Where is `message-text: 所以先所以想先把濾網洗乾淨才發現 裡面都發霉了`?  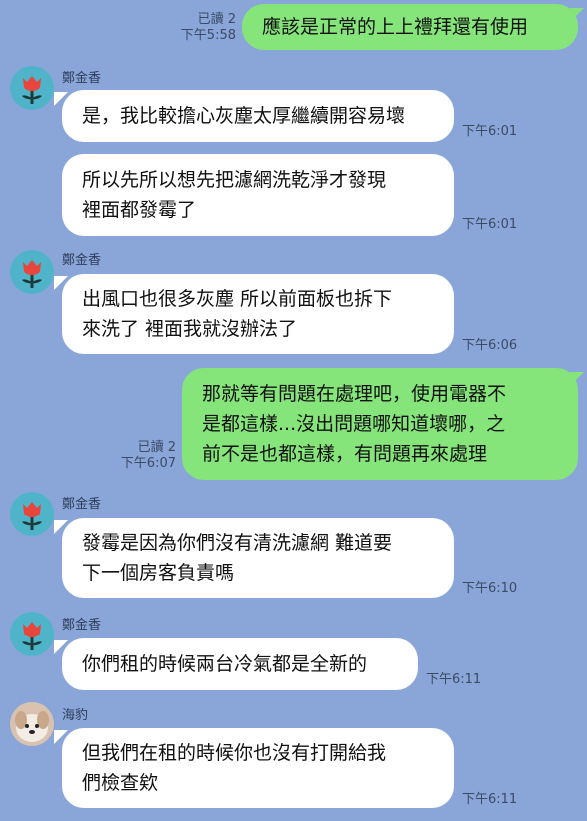
message-text: 所以先所以想先把濾網洗乾淨才發現 裡面都發霉了 is located at coordinates (234, 195).